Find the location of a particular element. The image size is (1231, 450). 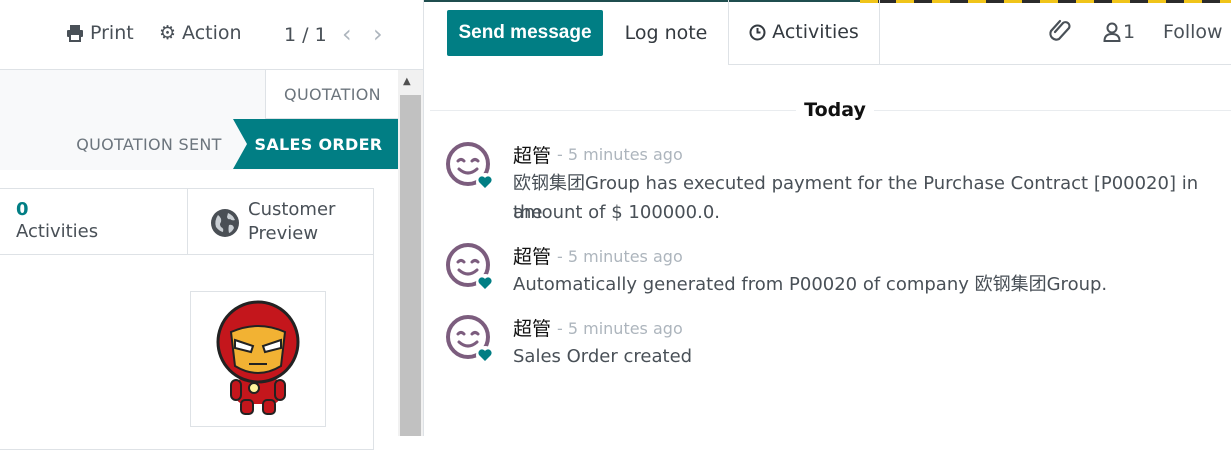

chevron-left-icon: ‹ is located at coordinates (347, 34).